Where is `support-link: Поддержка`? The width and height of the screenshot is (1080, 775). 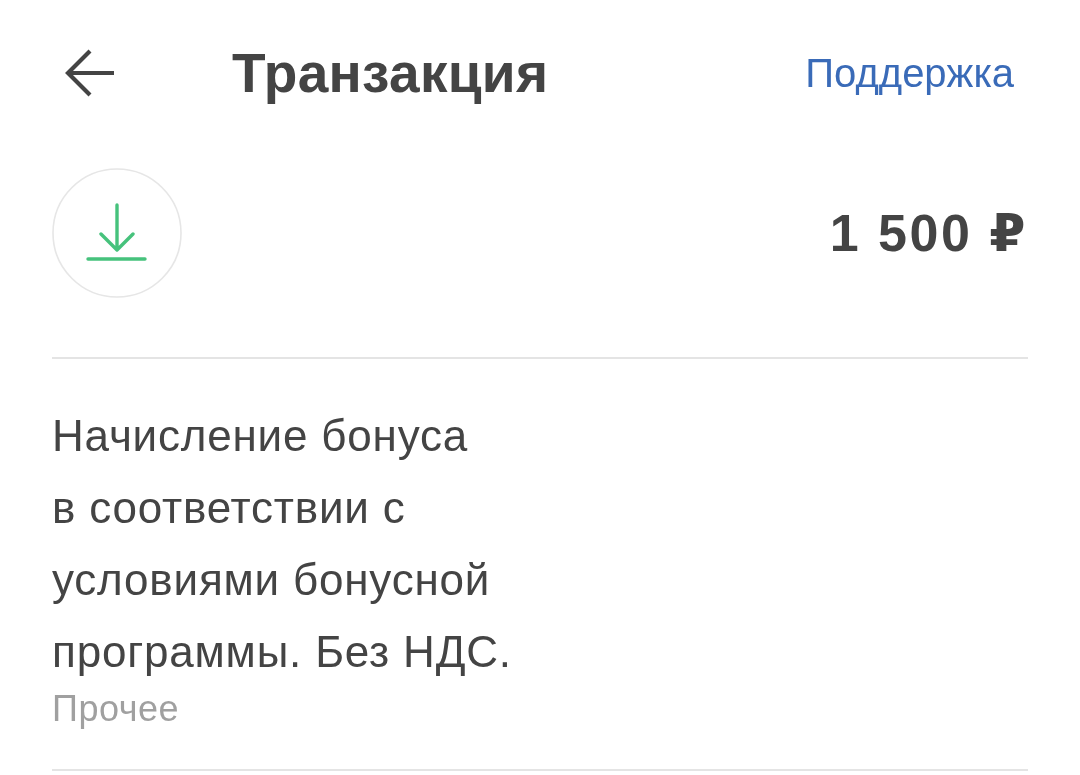 support-link: Поддержка is located at coordinates (909, 73).